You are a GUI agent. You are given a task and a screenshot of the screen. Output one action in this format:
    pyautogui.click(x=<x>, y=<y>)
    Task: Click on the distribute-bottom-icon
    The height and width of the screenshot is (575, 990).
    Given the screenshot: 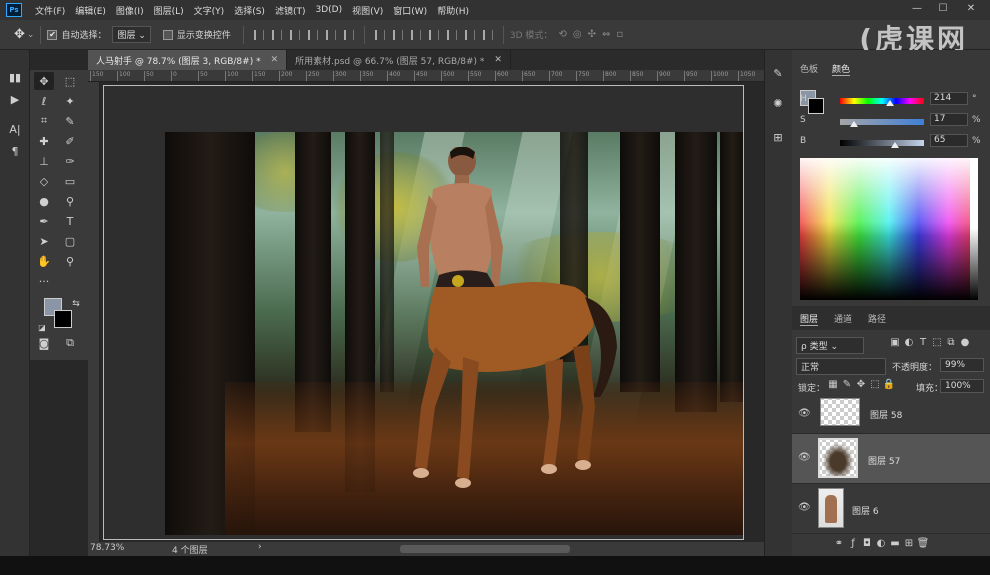 What is the action you would take?
    pyautogui.click(x=415, y=34)
    